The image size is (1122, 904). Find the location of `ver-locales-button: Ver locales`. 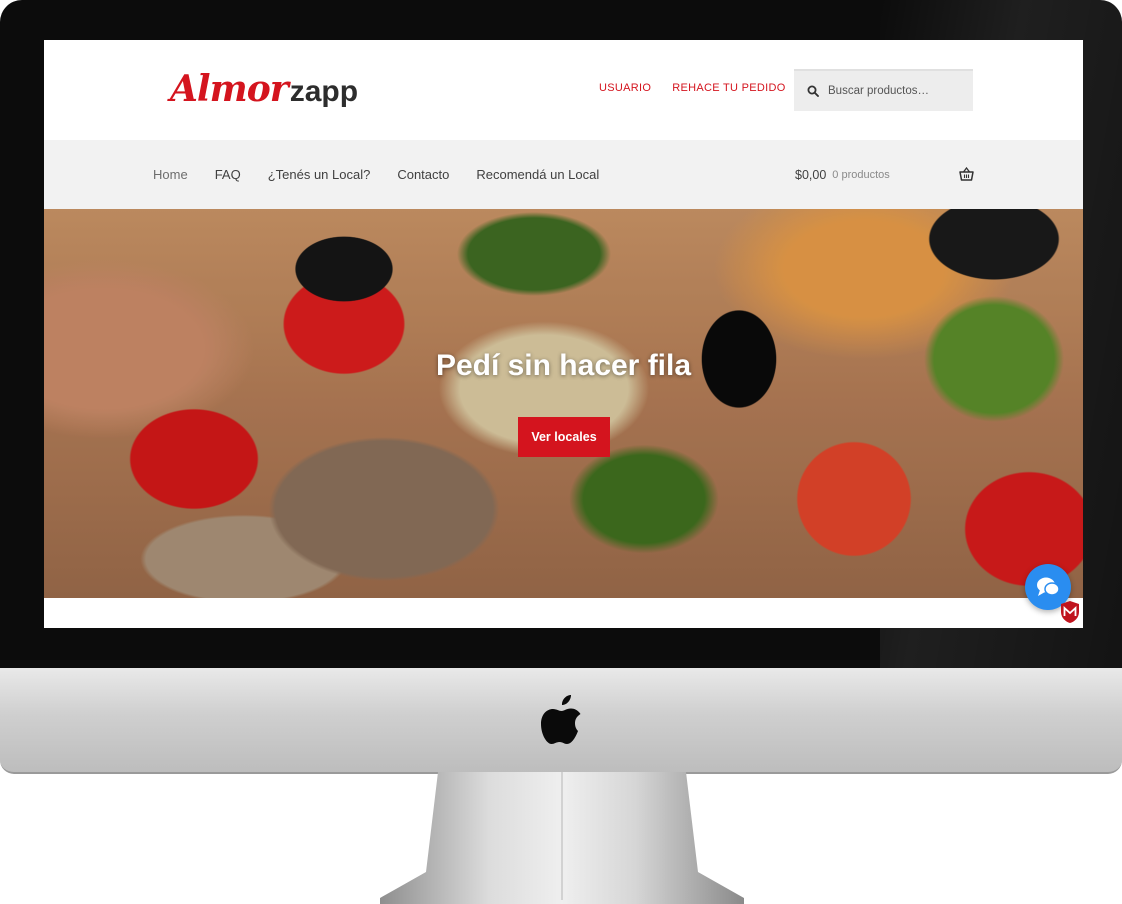

ver-locales-button: Ver locales is located at coordinates (564, 437).